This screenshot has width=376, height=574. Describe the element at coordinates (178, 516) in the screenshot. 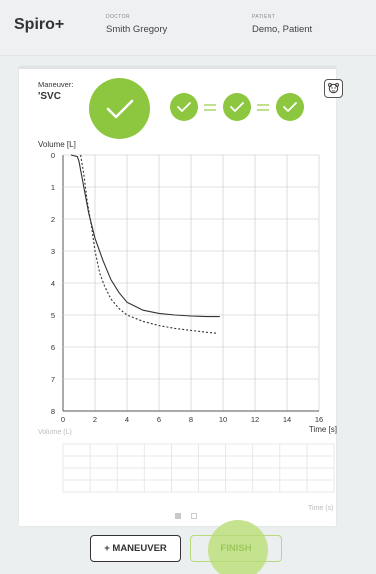

I see `page-dot-active` at that location.